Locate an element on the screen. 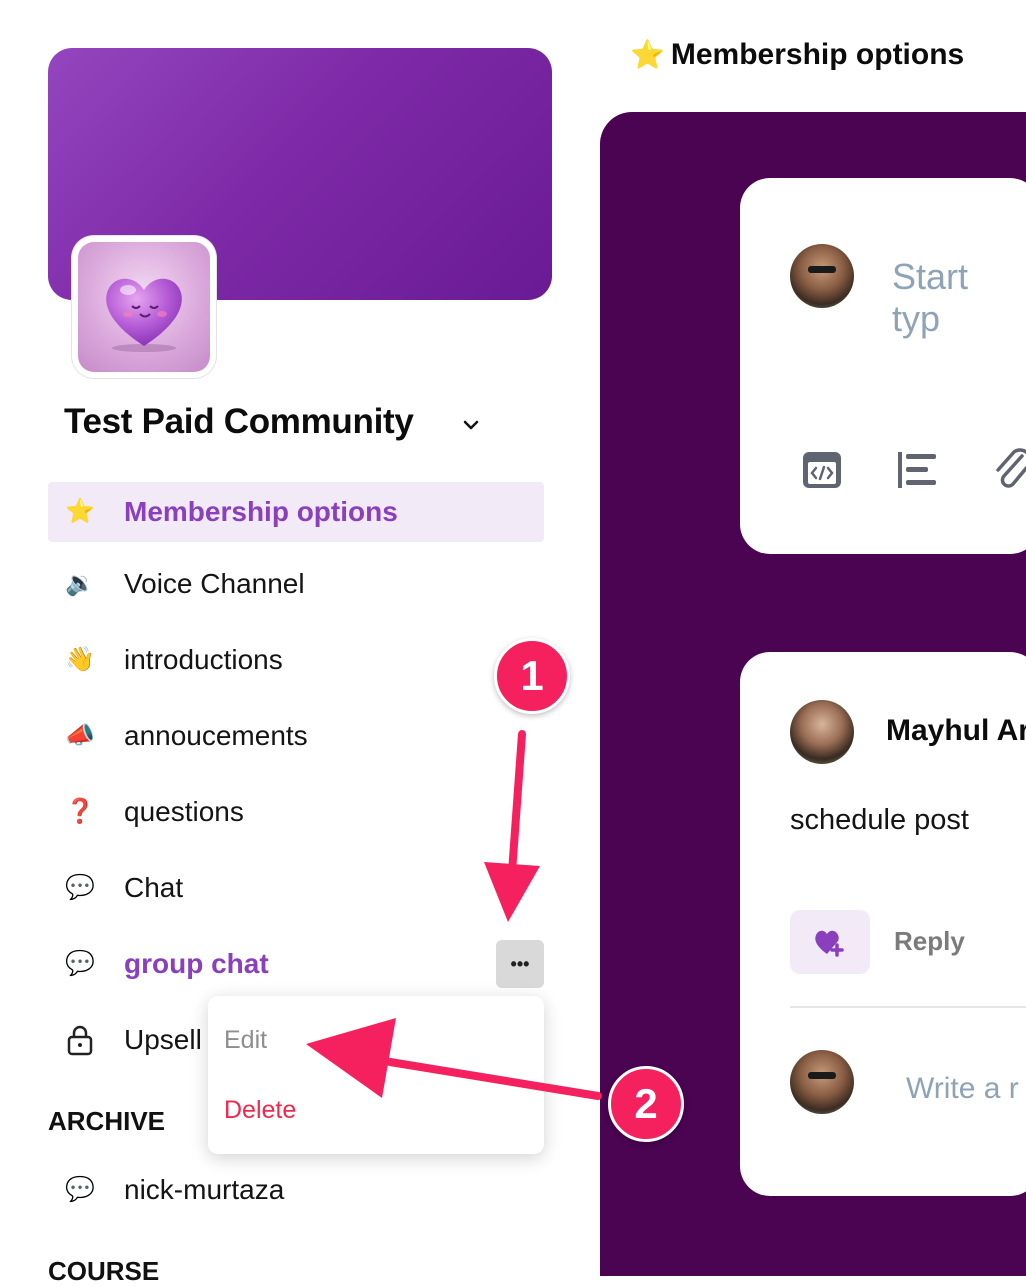  community-logo is located at coordinates (144, 307).